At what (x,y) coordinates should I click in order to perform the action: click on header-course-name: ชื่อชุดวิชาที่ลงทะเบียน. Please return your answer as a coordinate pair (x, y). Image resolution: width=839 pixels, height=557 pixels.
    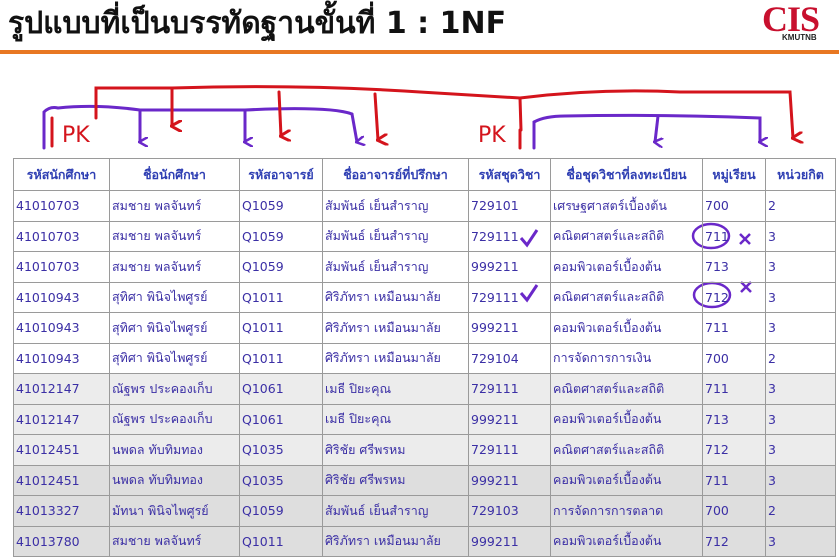
    Looking at the image, I should click on (626, 174).